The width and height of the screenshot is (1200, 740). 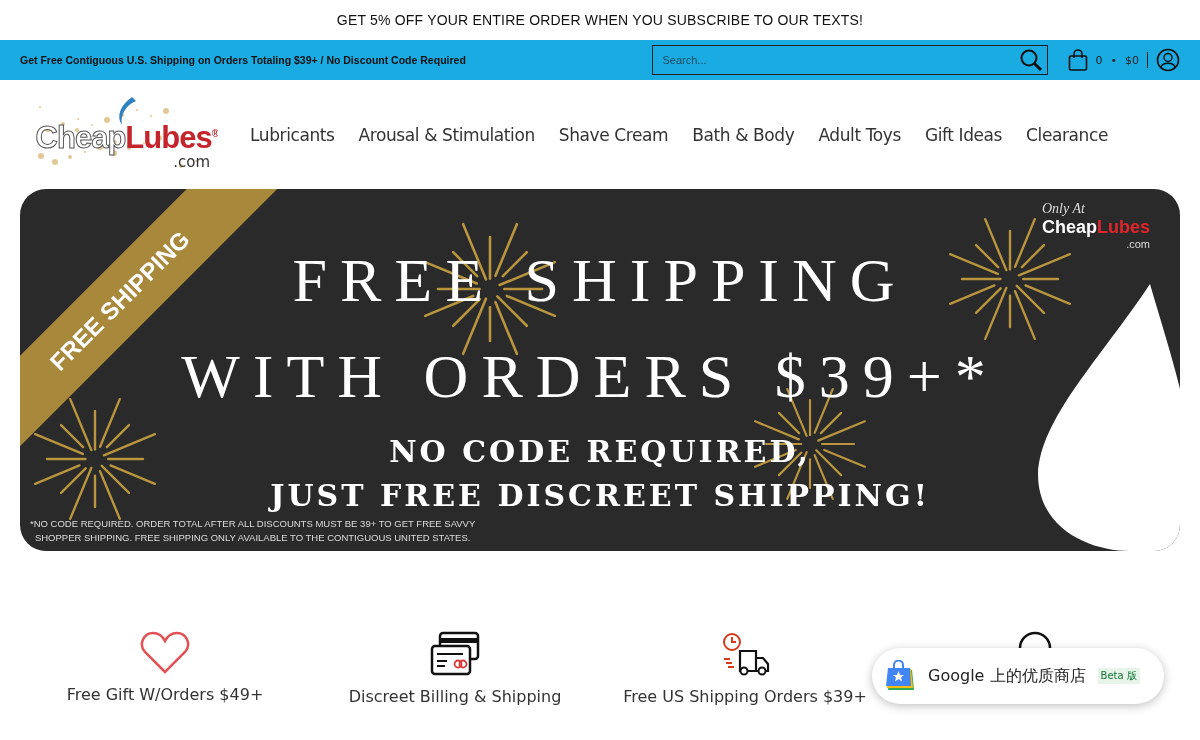 What do you see at coordinates (1067, 134) in the screenshot?
I see `nav-link: Clearance` at bounding box center [1067, 134].